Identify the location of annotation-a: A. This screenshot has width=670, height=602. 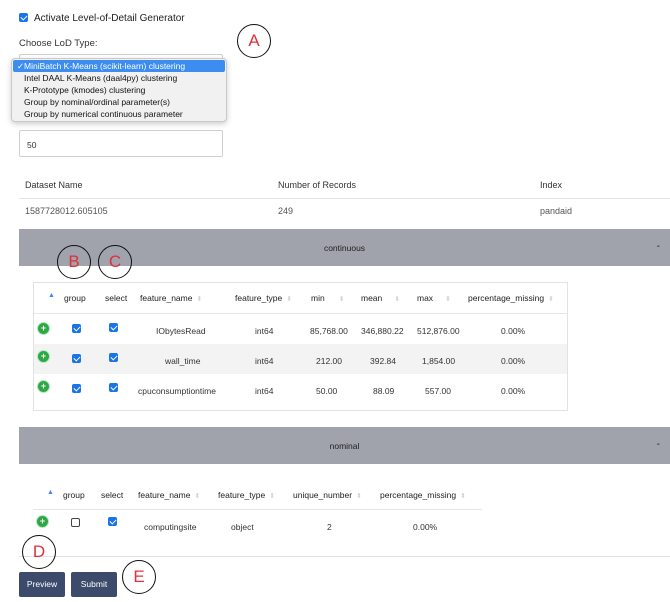
(254, 41).